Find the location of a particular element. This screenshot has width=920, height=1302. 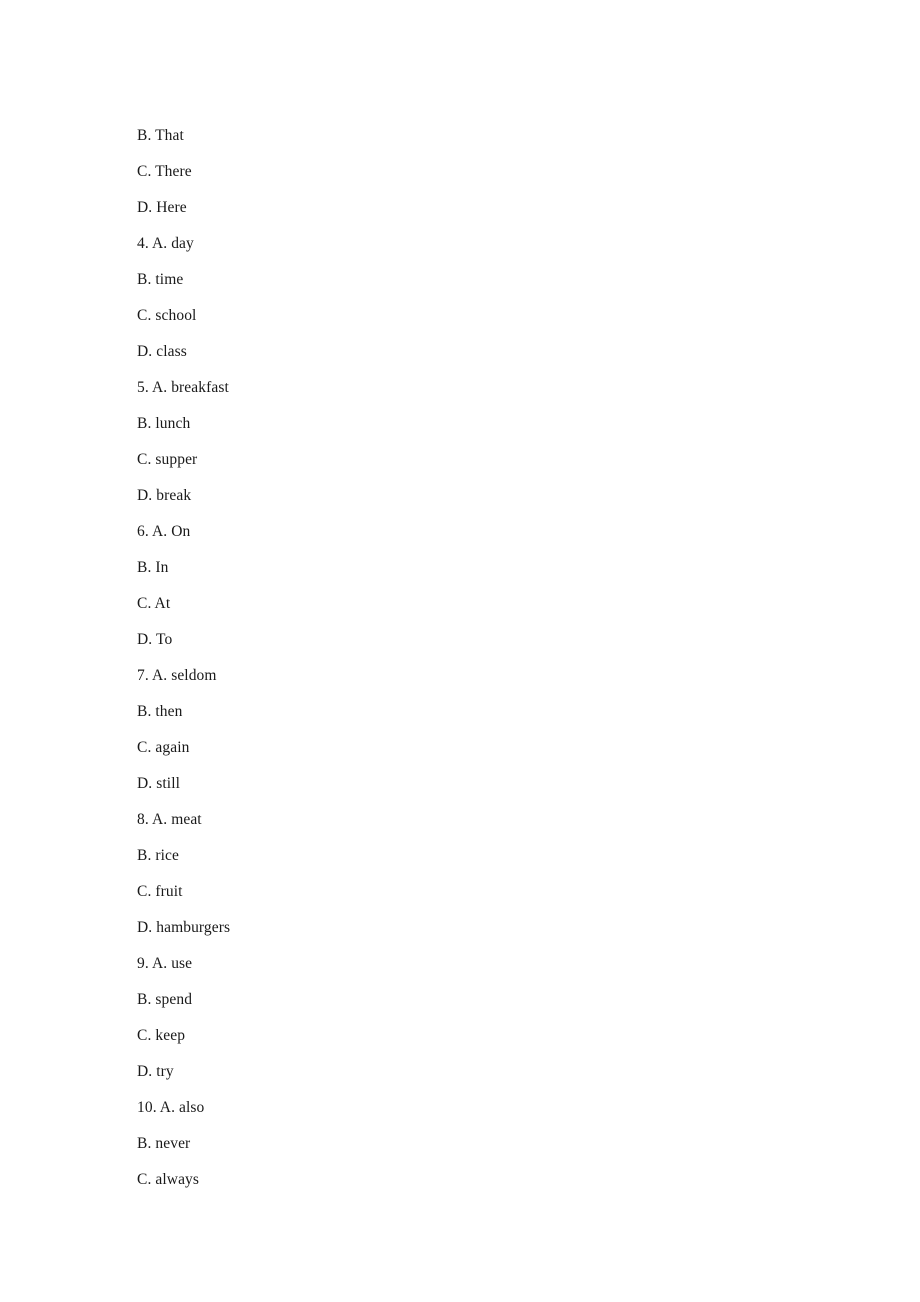

option-line: D. break is located at coordinates (164, 495).